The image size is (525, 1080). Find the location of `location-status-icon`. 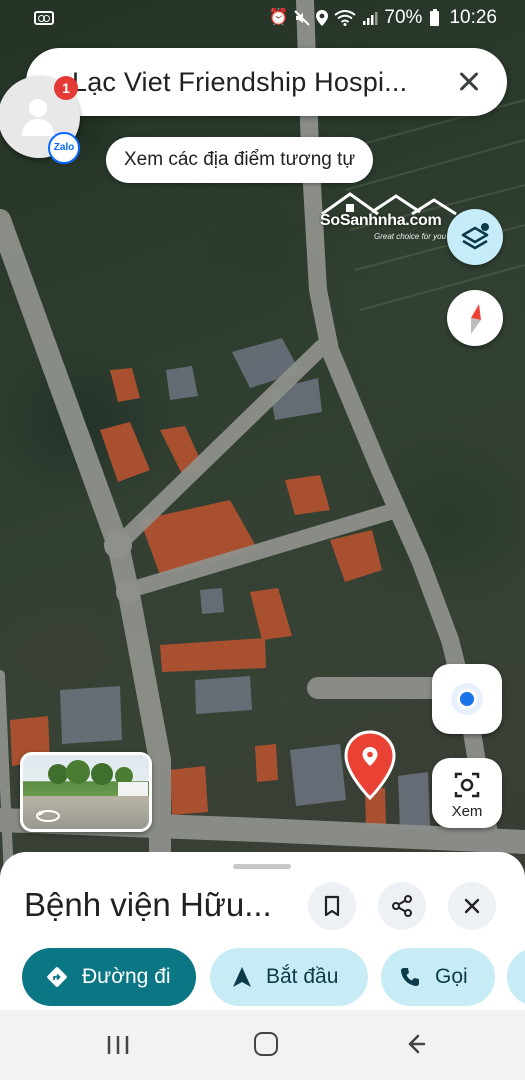

location-status-icon is located at coordinates (322, 18).